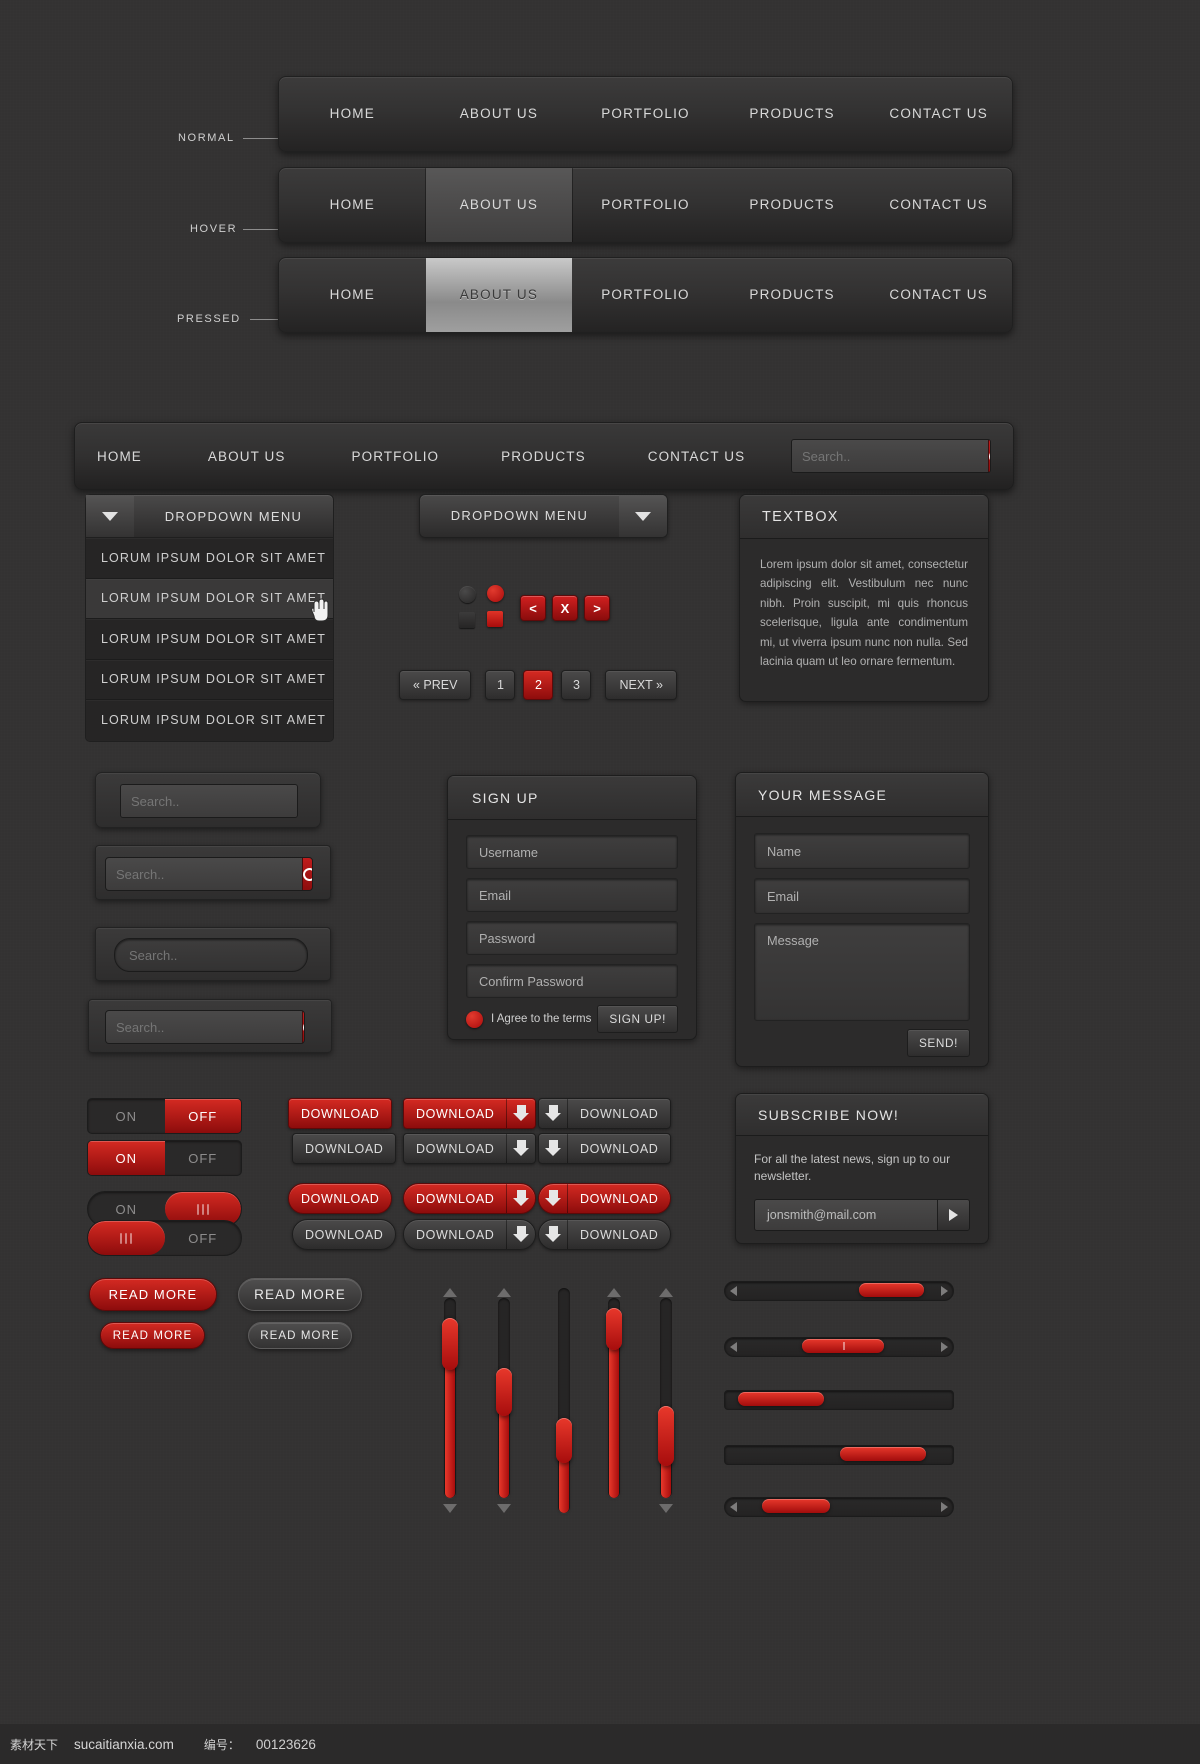 This screenshot has width=1200, height=1764. What do you see at coordinates (352, 295) in the screenshot?
I see `nav-cell-home-pressed: HOME` at bounding box center [352, 295].